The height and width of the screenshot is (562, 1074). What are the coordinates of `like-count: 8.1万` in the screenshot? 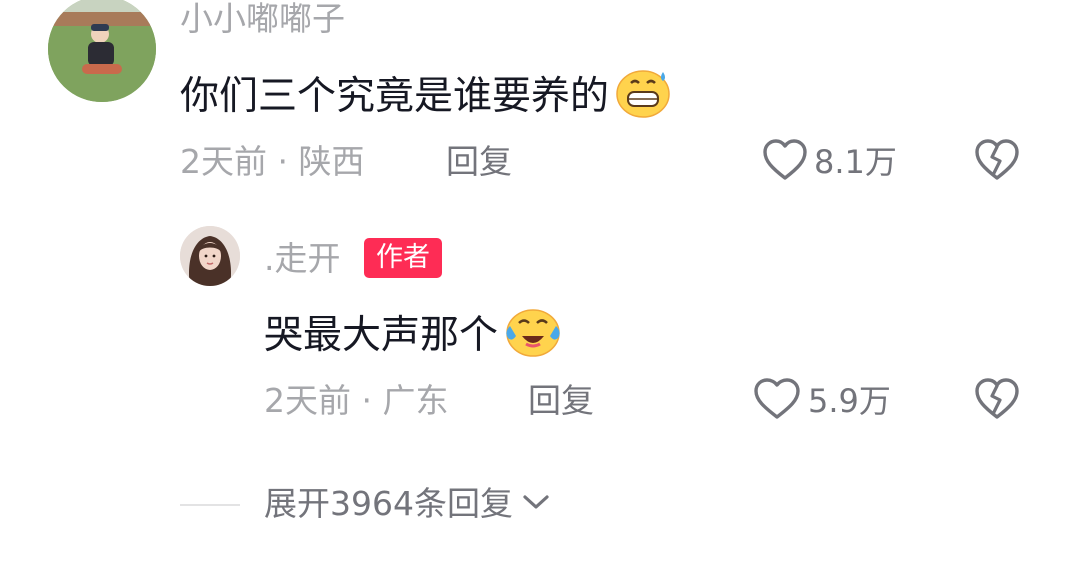 It's located at (855, 162).